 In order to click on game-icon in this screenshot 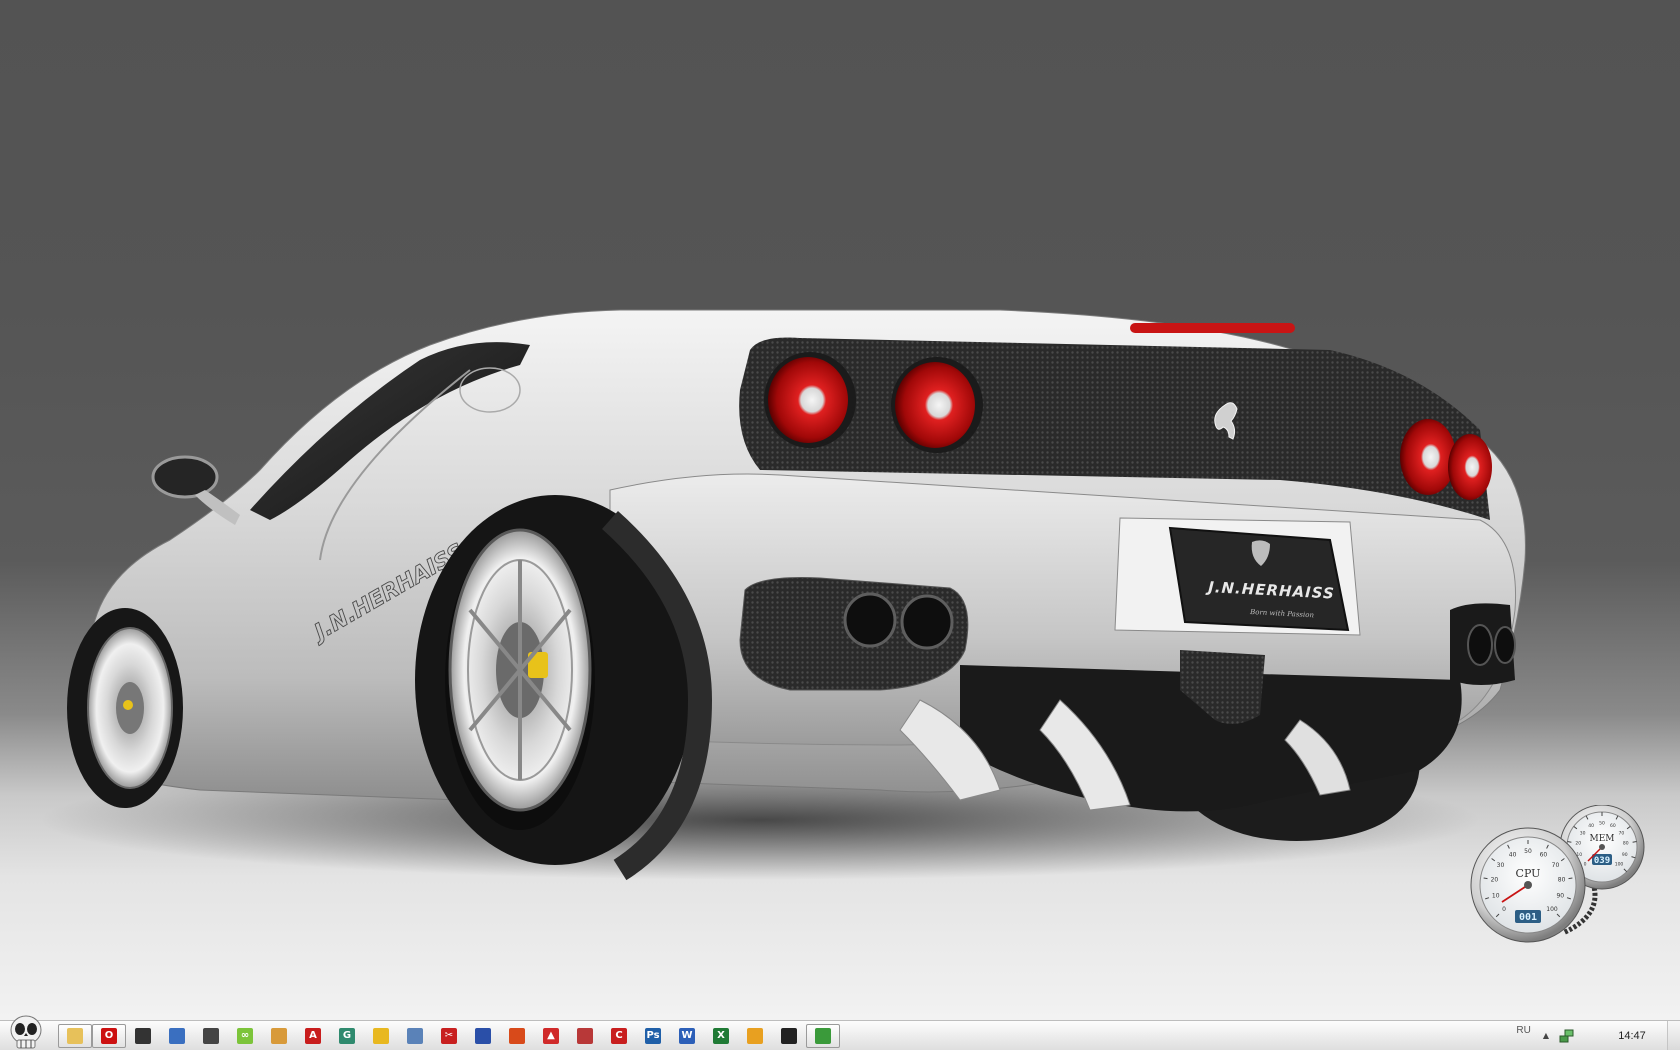, I will do `click(789, 1036)`.